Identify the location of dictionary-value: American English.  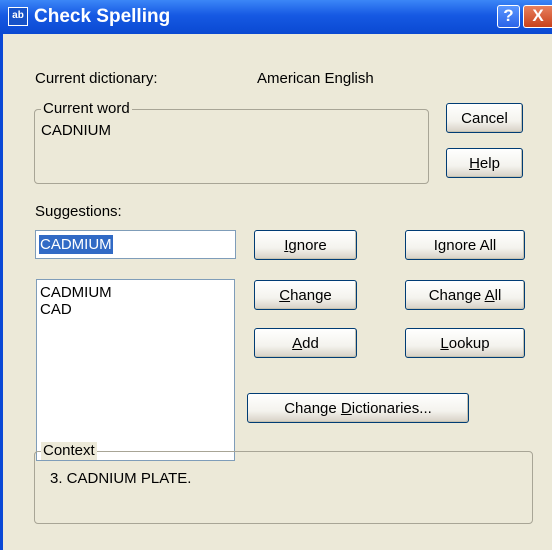
(315, 78).